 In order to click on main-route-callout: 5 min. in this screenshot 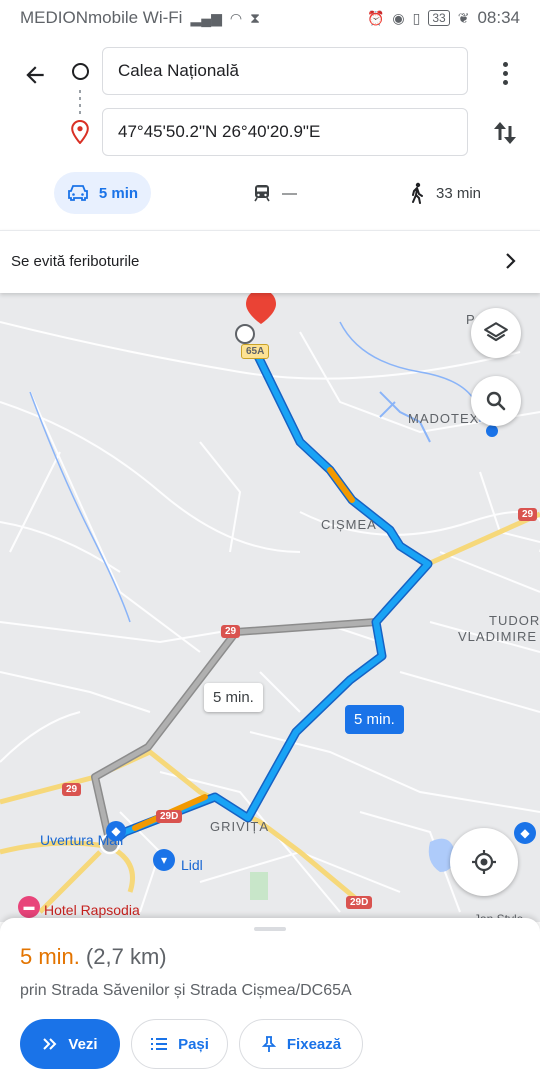, I will do `click(374, 719)`.